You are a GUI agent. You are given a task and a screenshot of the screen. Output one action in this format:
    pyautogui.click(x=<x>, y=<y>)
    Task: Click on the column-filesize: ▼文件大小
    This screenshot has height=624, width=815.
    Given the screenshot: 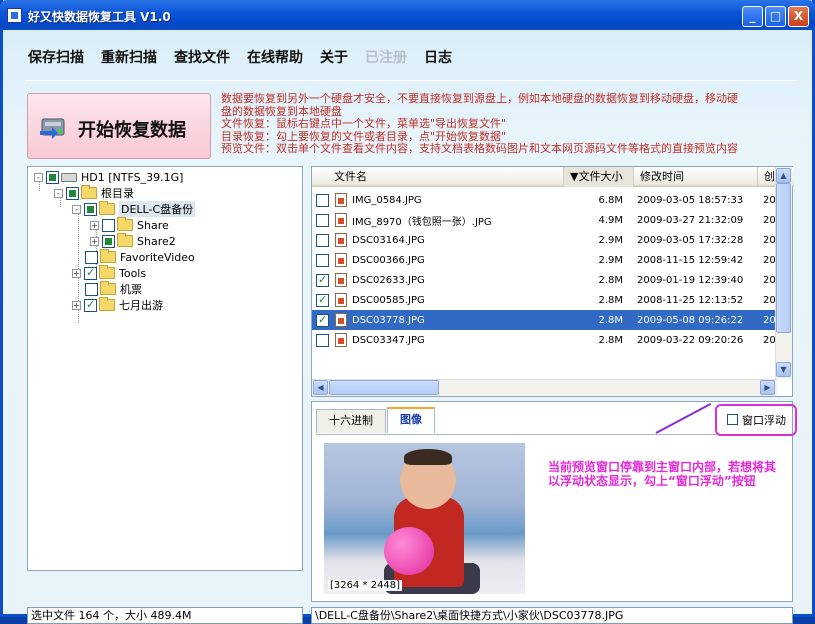 What is the action you would take?
    pyautogui.click(x=599, y=177)
    